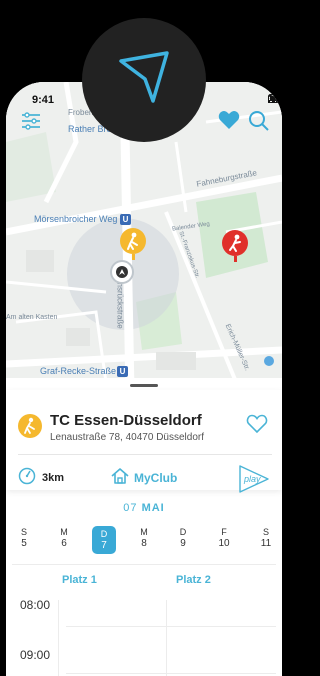 The width and height of the screenshot is (320, 676). What do you see at coordinates (43, 100) in the screenshot?
I see `status-time: 9:41` at bounding box center [43, 100].